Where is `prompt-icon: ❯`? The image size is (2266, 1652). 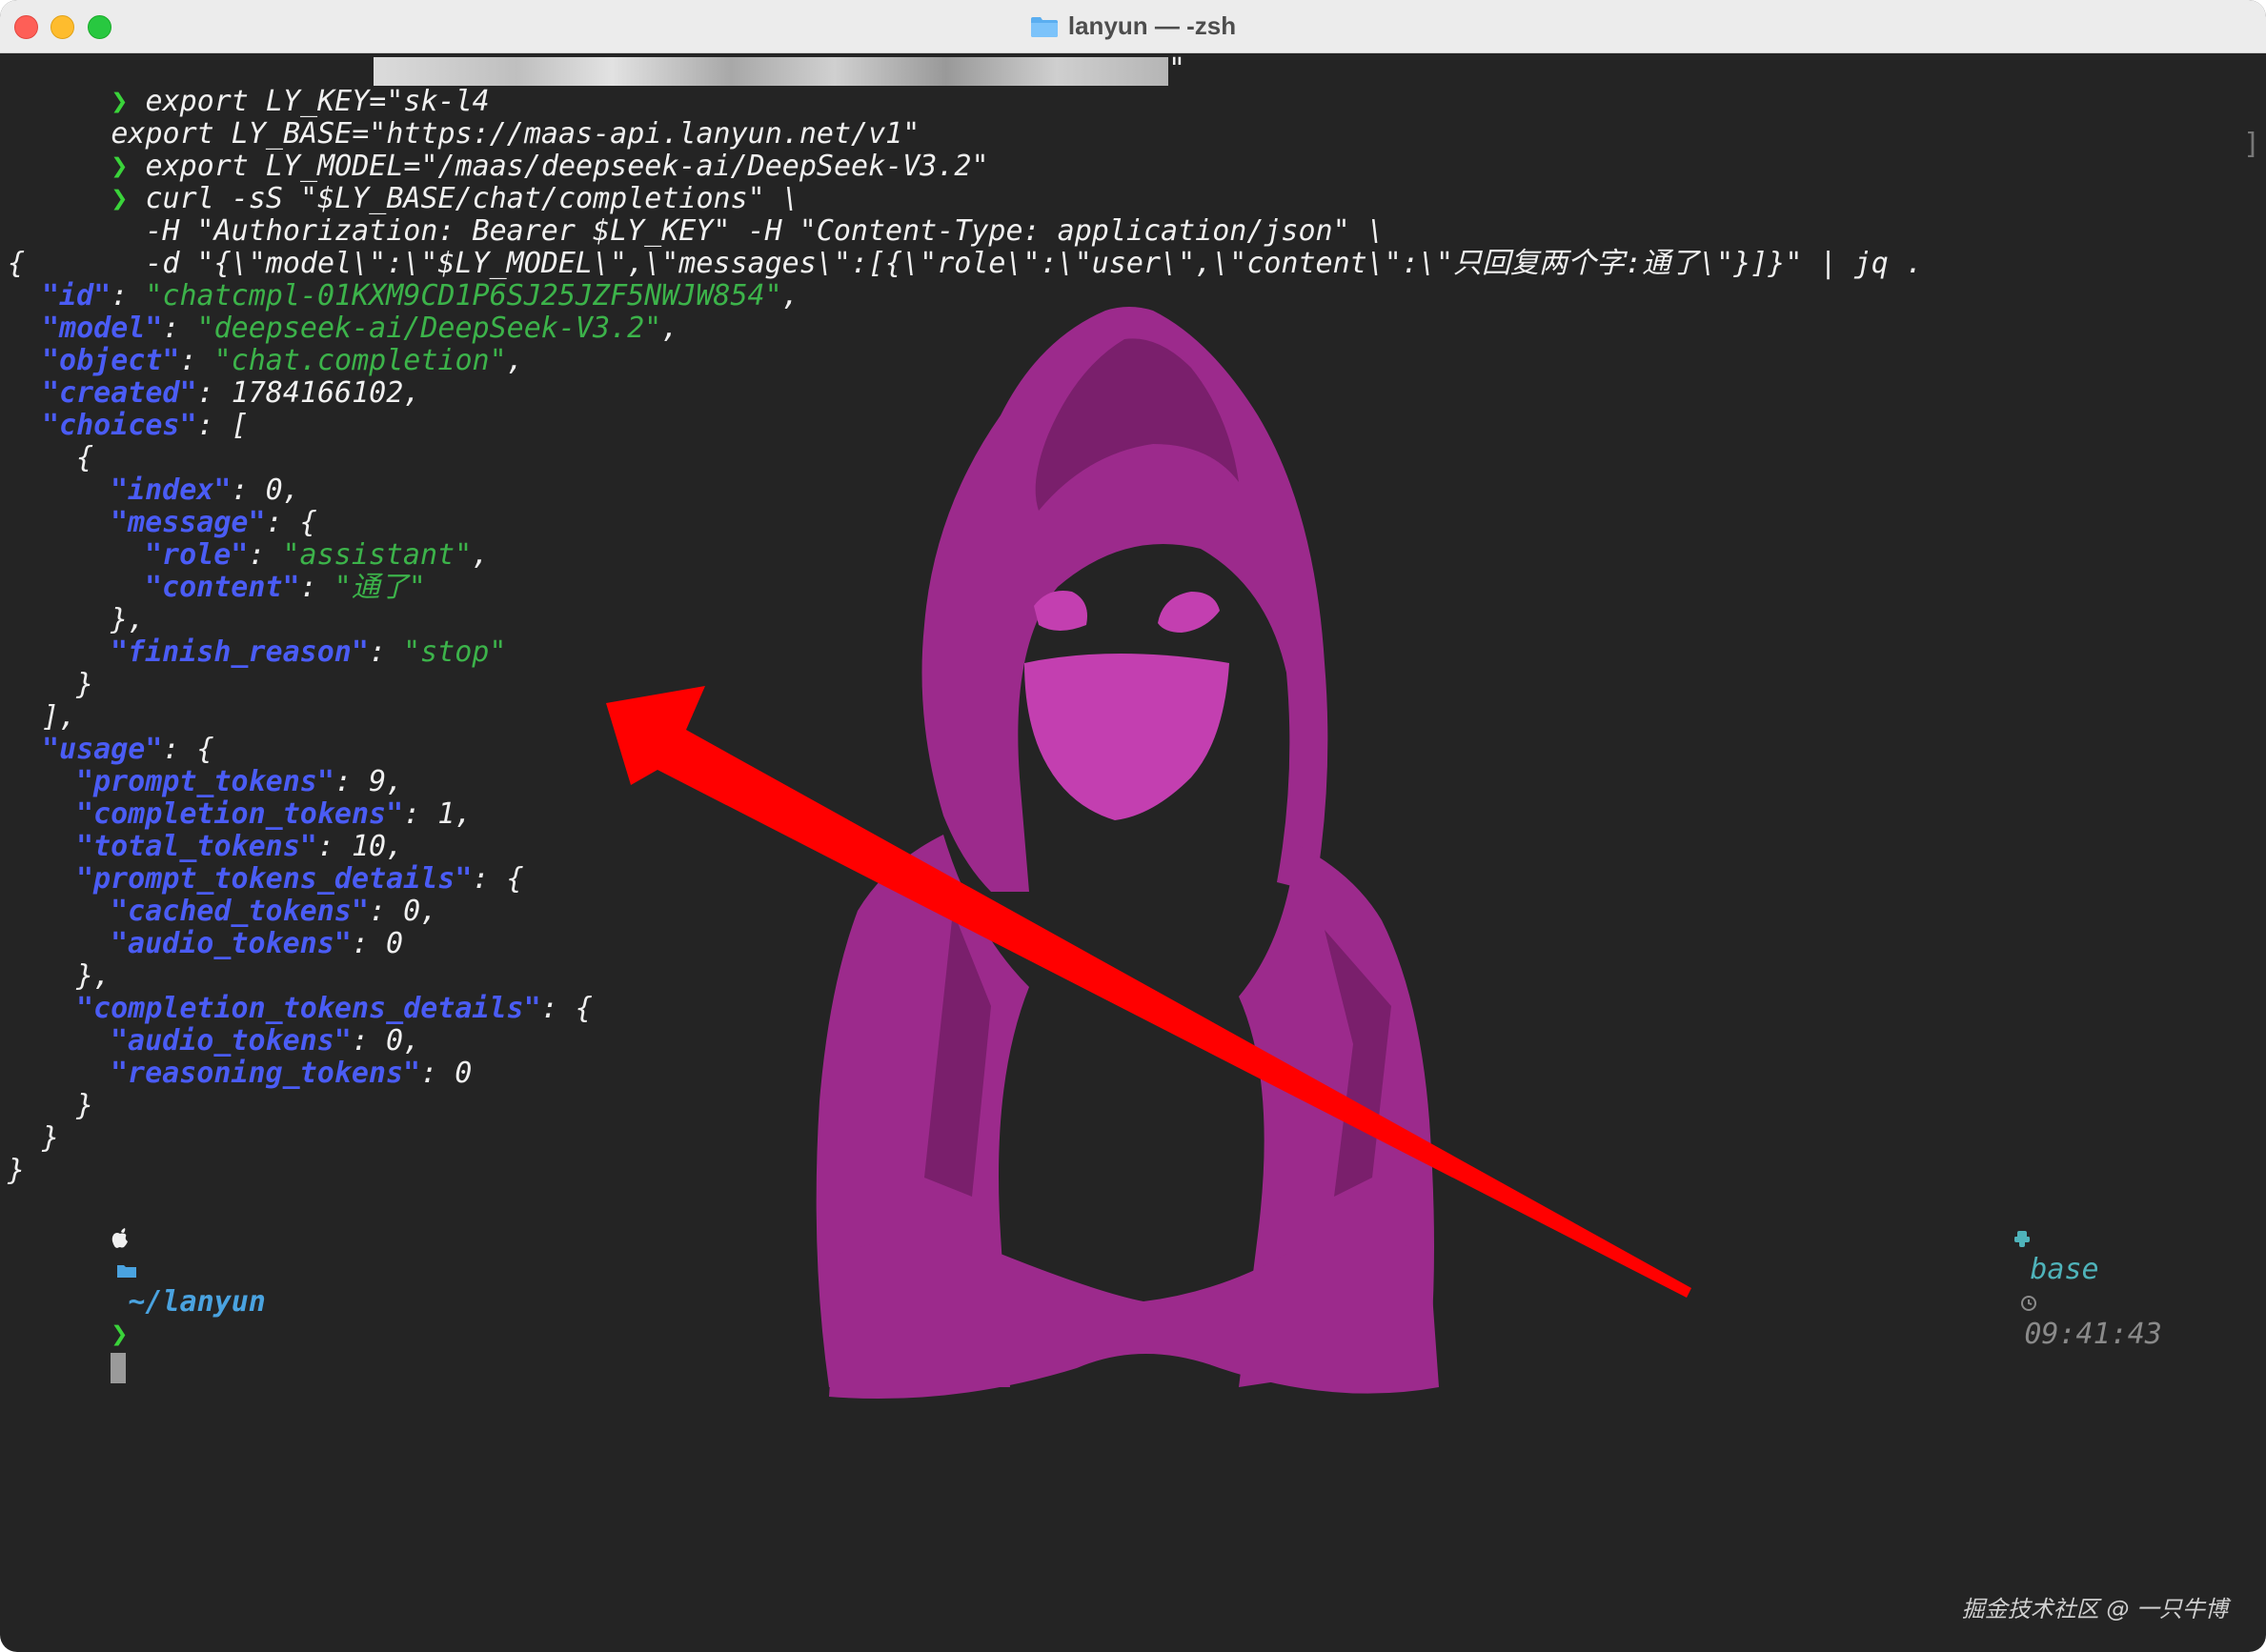 prompt-icon: ❯ is located at coordinates (120, 1334).